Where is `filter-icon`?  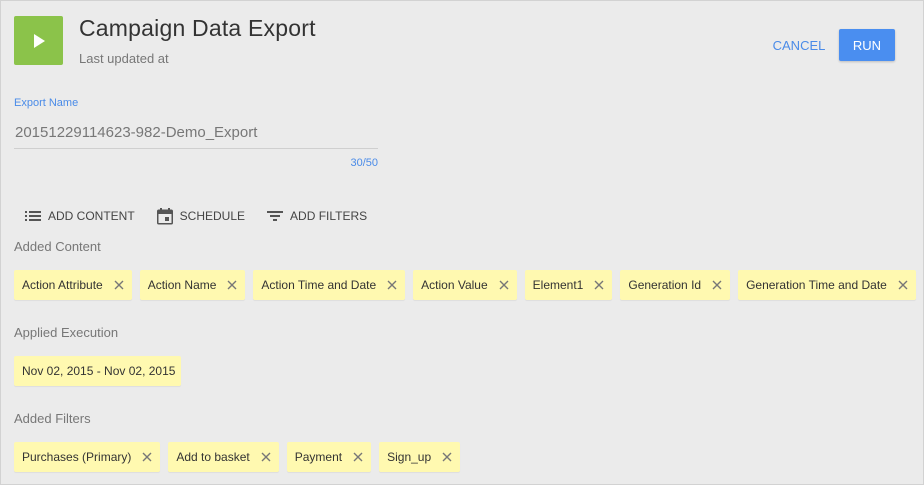
filter-icon is located at coordinates (275, 216).